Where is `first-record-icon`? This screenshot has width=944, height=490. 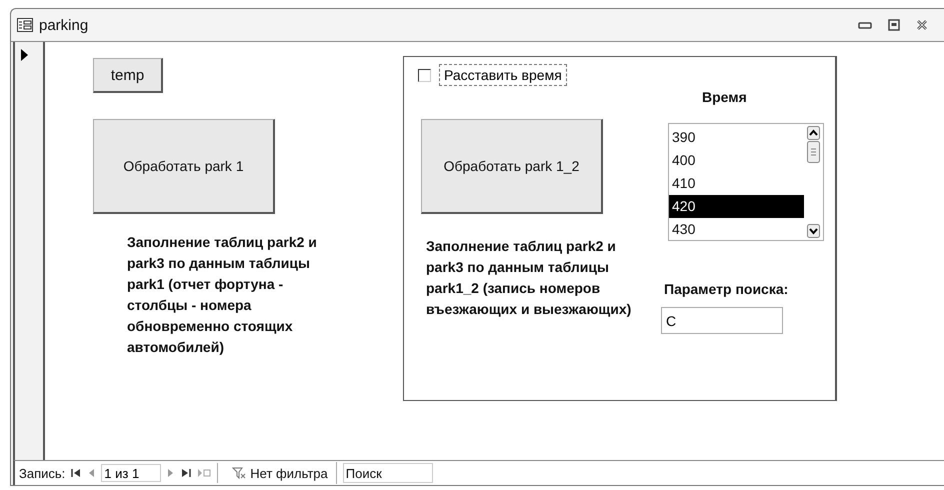 first-record-icon is located at coordinates (76, 473).